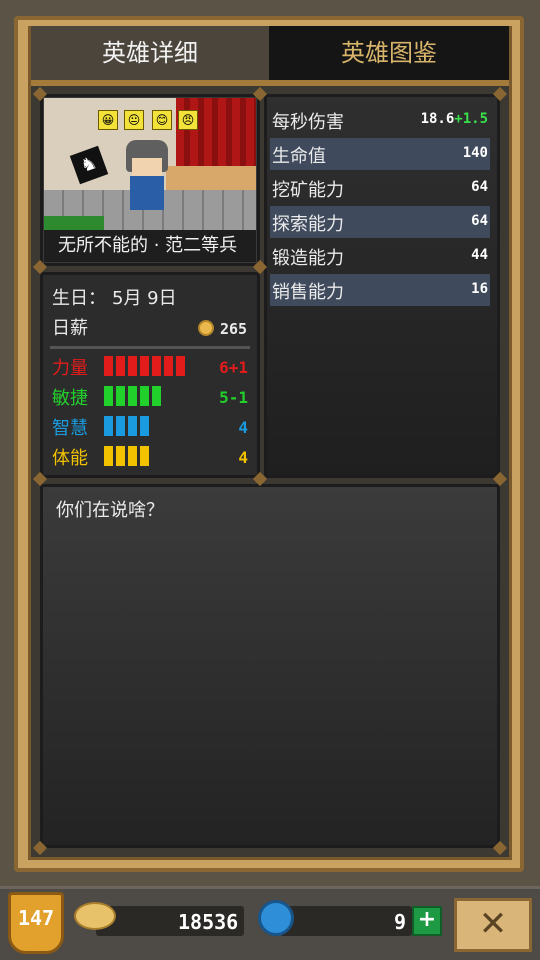  I want to click on stat-value: 18.6+1.5, so click(454, 119).